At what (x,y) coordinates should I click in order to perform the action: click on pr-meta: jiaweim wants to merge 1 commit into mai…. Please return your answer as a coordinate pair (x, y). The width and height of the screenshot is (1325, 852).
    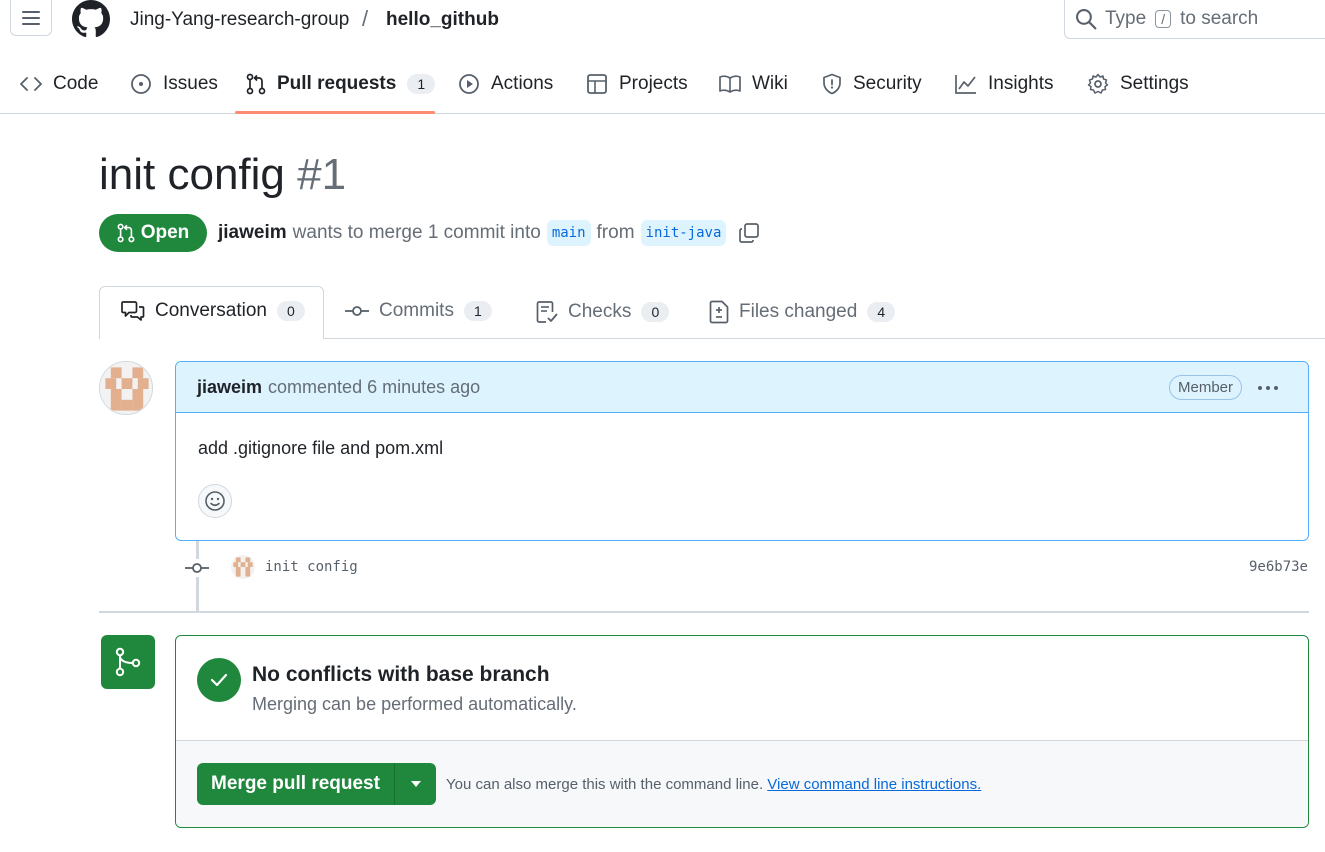
    Looking at the image, I should click on (489, 233).